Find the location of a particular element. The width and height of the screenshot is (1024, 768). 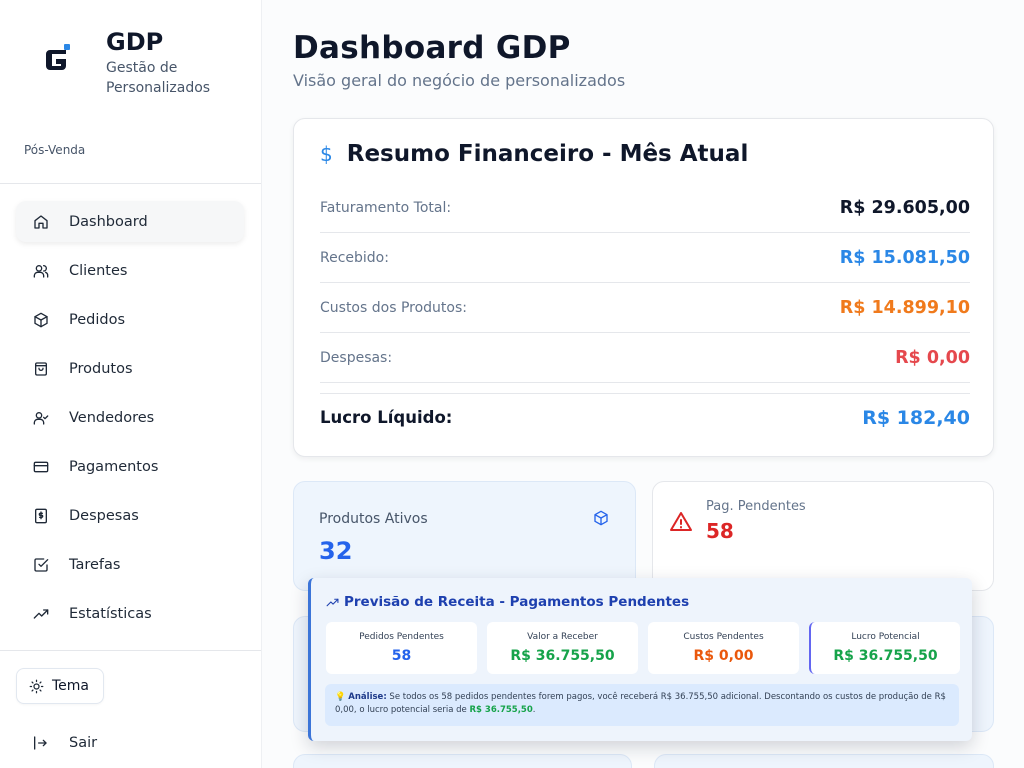

net-profit-value: R$ 182,40 is located at coordinates (916, 417).